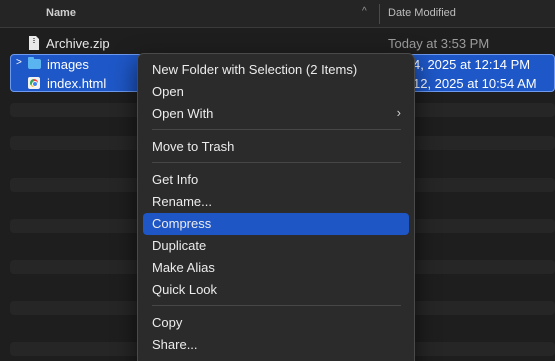  What do you see at coordinates (34, 83) in the screenshot?
I see `html-file-icon` at bounding box center [34, 83].